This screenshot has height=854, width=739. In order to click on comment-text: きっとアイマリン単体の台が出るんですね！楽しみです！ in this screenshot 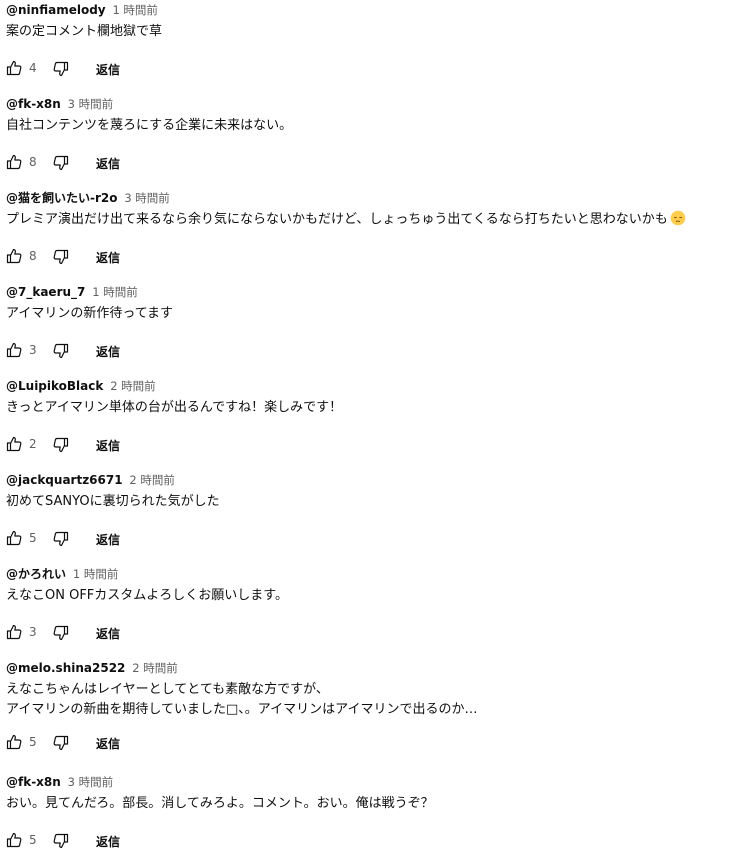, I will do `click(174, 407)`.